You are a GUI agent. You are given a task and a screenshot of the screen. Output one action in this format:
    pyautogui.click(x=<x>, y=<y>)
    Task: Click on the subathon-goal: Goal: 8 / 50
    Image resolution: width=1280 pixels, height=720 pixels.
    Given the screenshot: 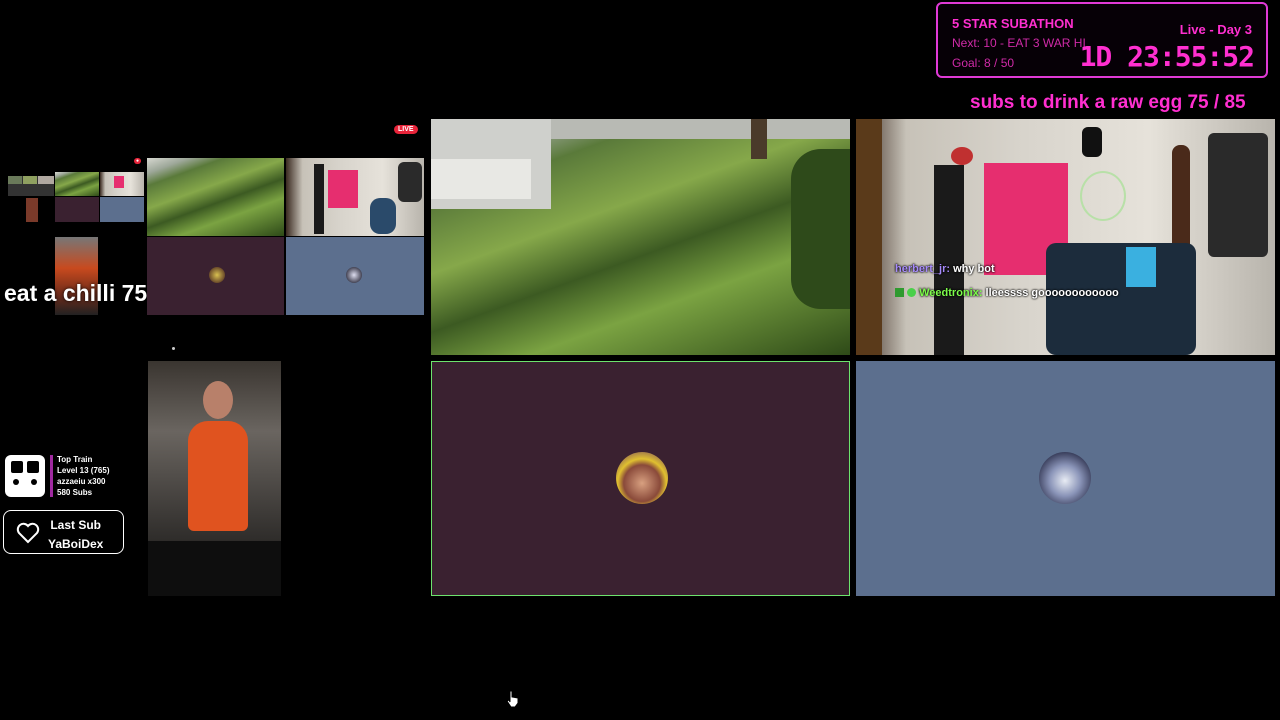 What is the action you would take?
    pyautogui.click(x=983, y=63)
    